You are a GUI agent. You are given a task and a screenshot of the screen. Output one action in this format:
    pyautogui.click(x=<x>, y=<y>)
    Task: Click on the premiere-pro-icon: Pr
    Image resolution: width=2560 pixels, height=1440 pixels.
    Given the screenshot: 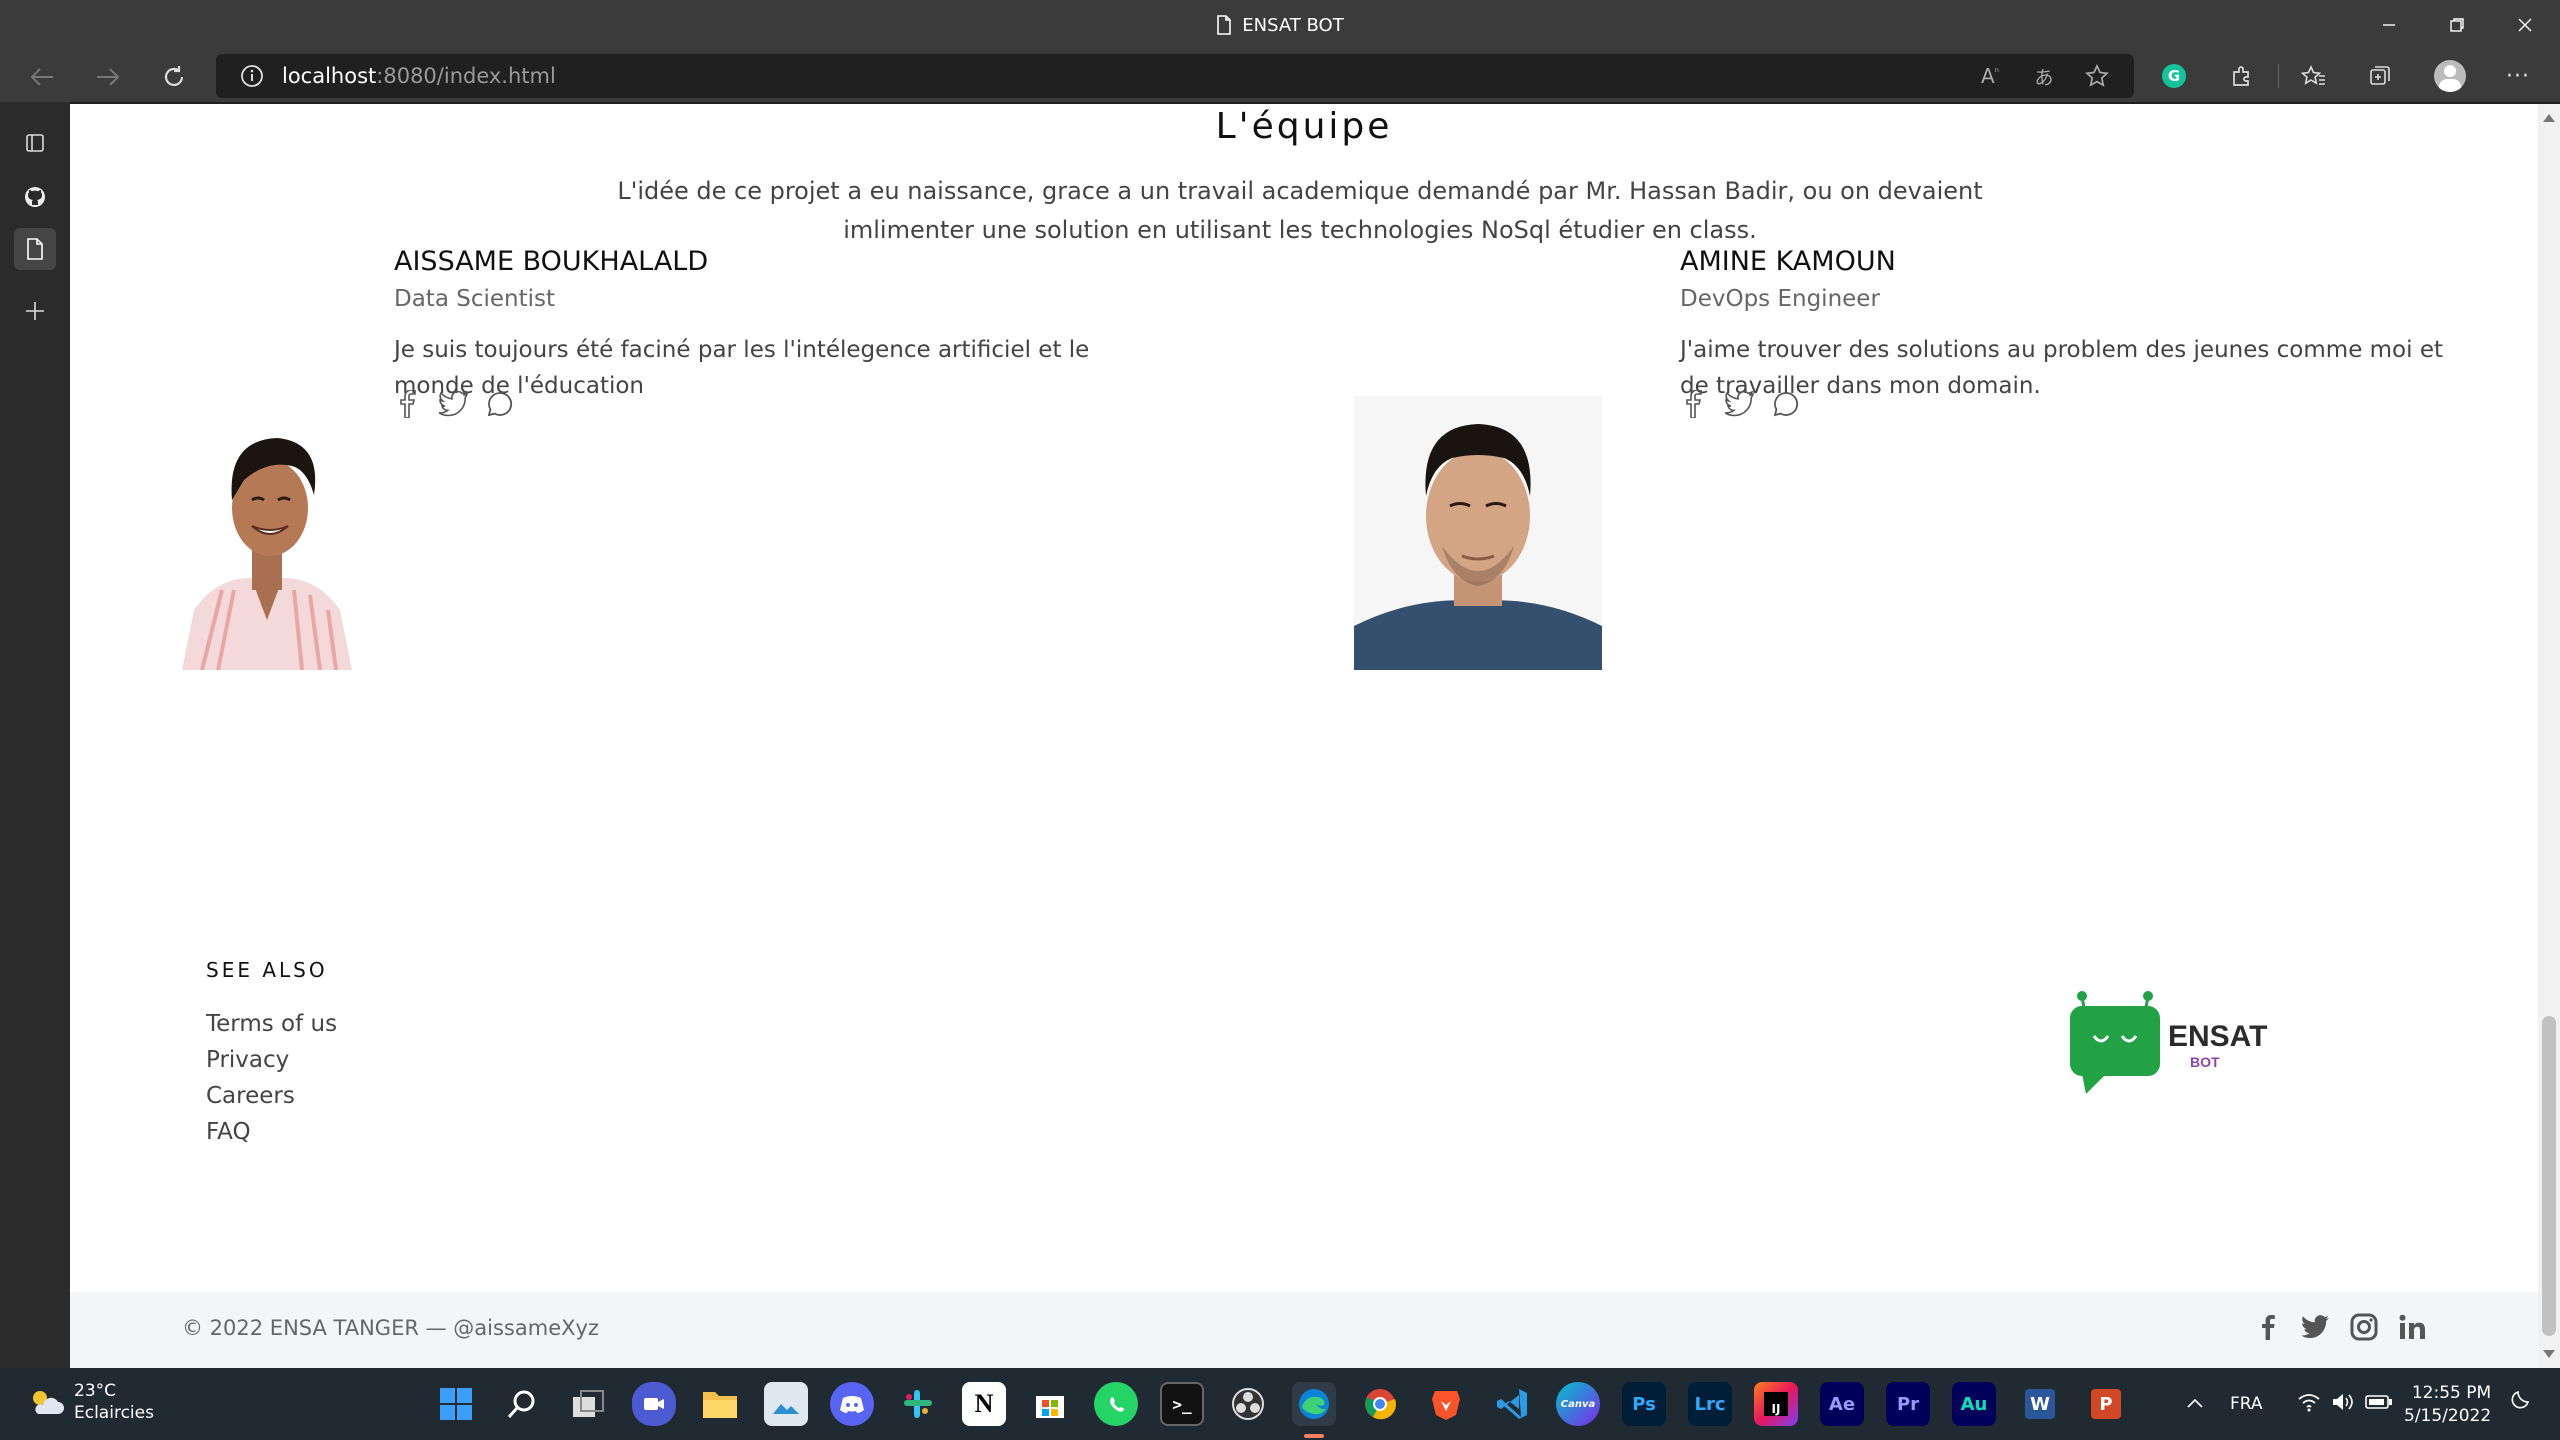 What is the action you would take?
    pyautogui.click(x=1908, y=1404)
    